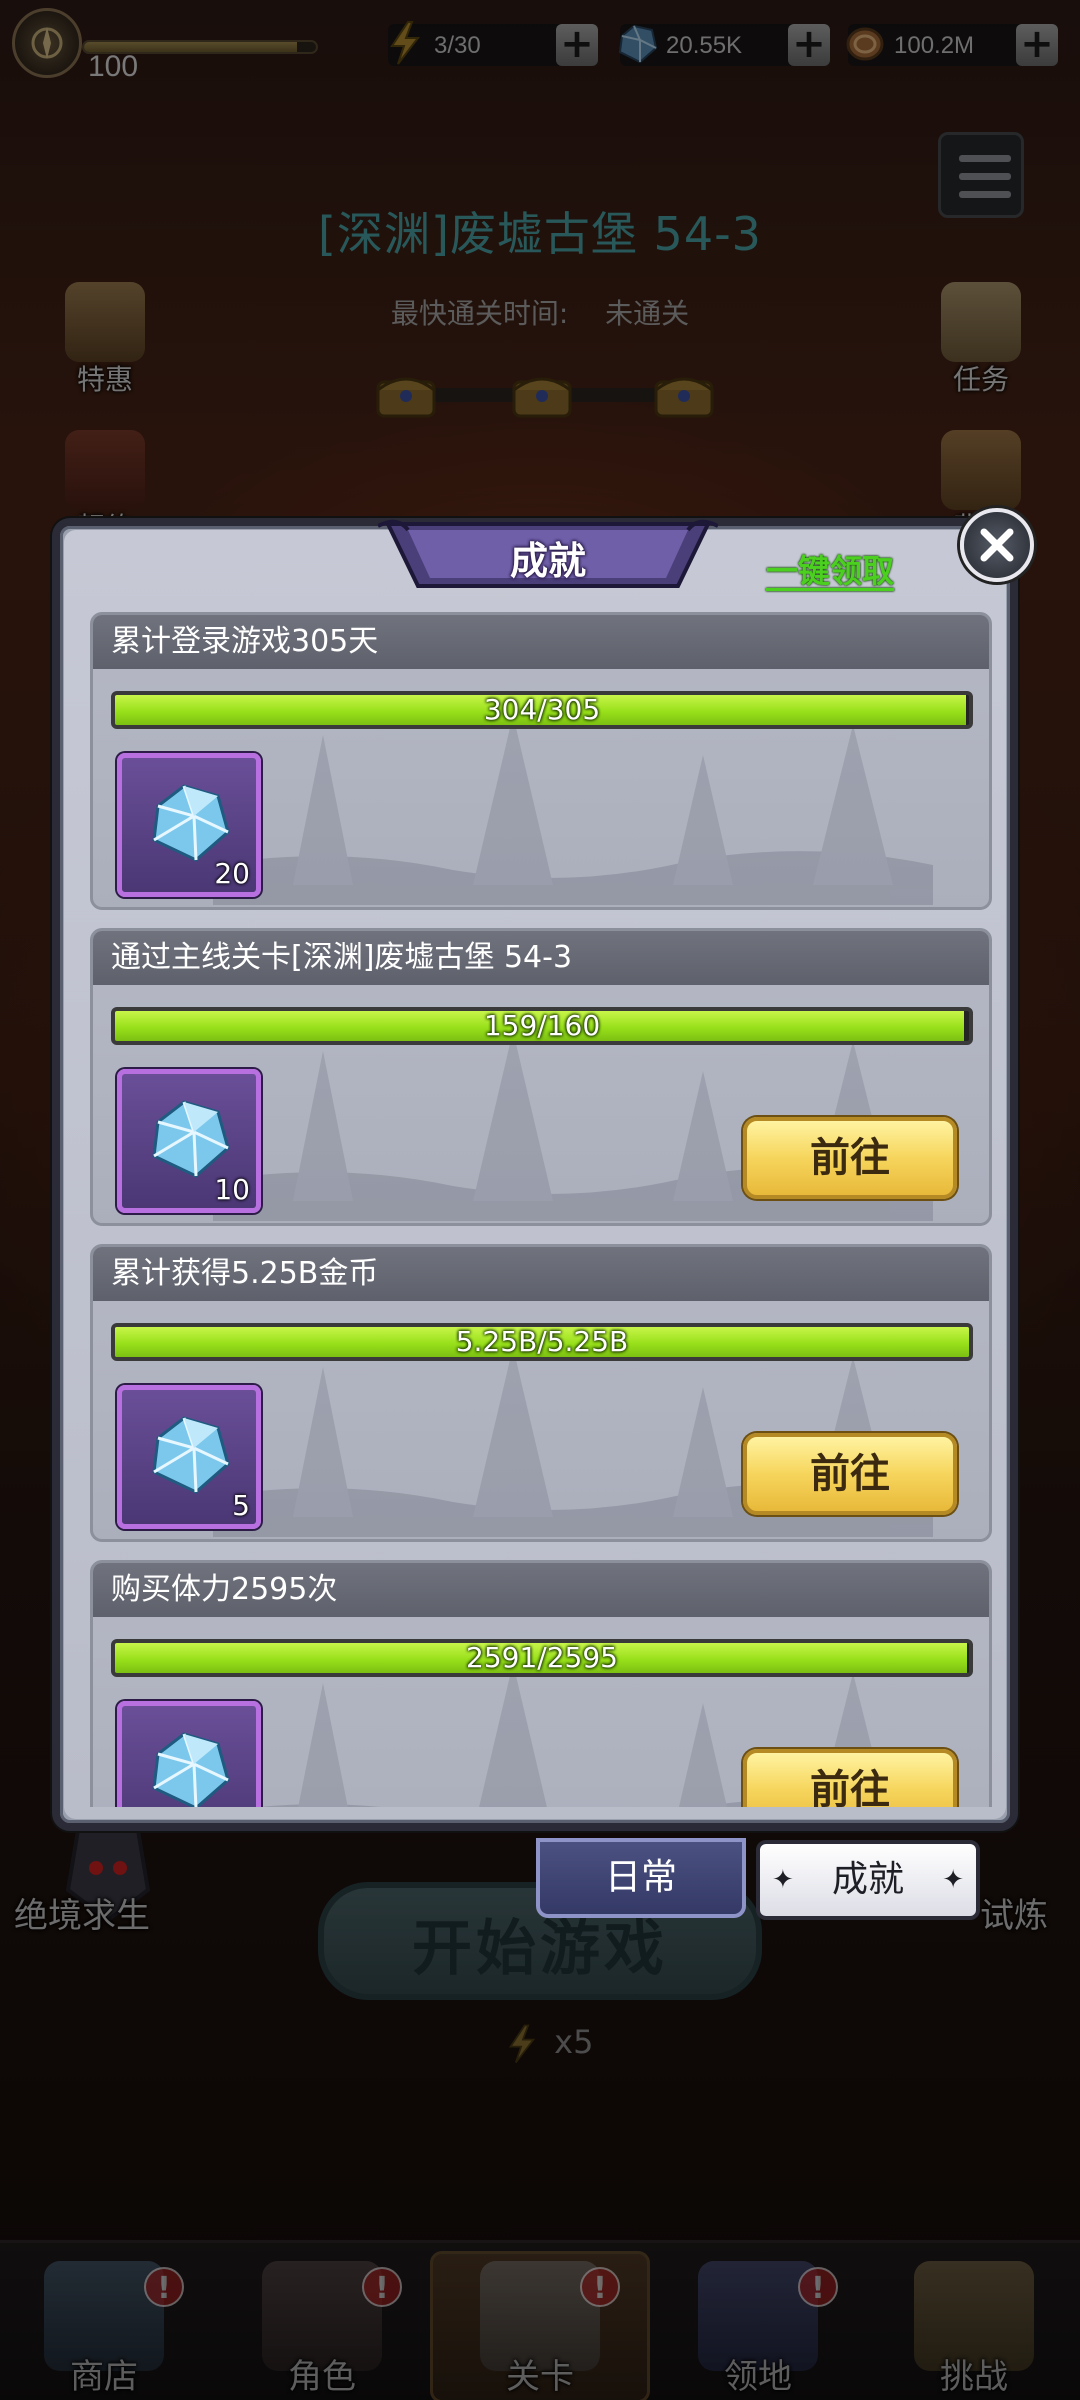 The height and width of the screenshot is (2400, 1080). What do you see at coordinates (232, 1189) in the screenshot?
I see `reward-quantity: 10` at bounding box center [232, 1189].